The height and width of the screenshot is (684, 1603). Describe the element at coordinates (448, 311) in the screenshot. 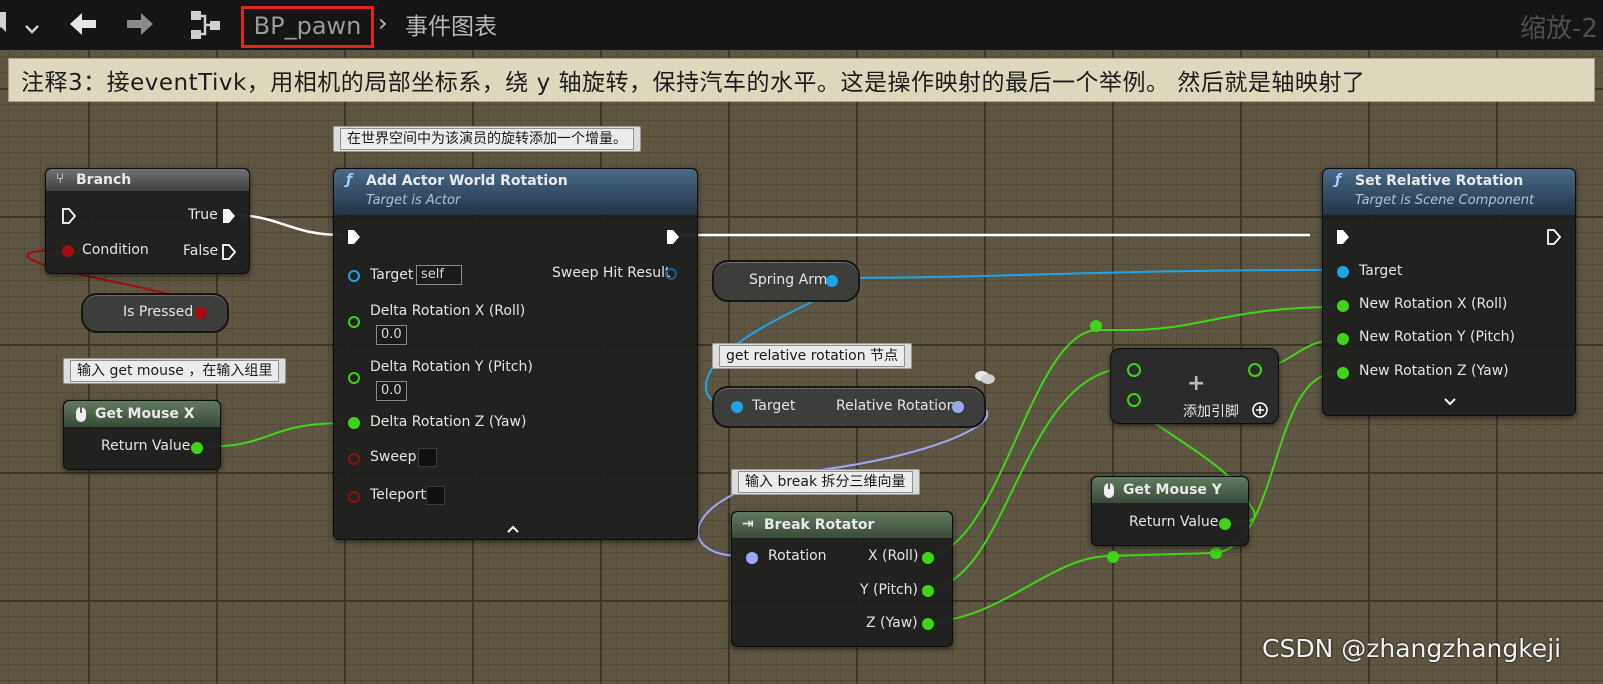

I see `rotation-x-label: Delta Rotation X (Roll)` at that location.